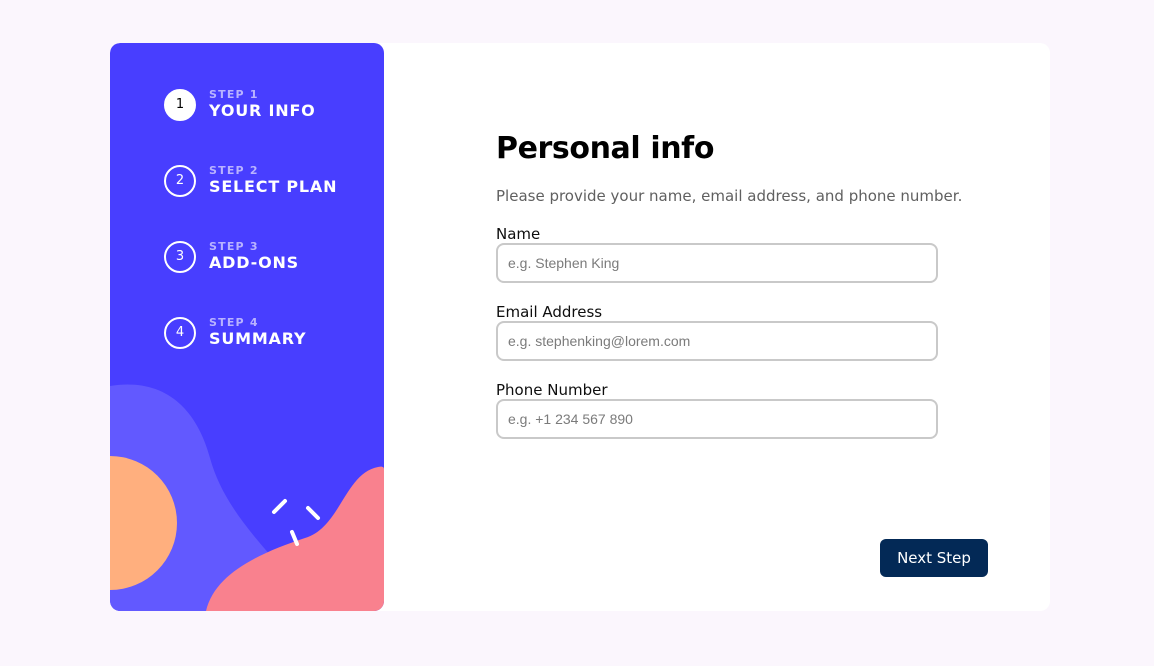 The height and width of the screenshot is (666, 1154). Describe the element at coordinates (234, 94) in the screenshot. I see `step-caption: STEP 1` at that location.